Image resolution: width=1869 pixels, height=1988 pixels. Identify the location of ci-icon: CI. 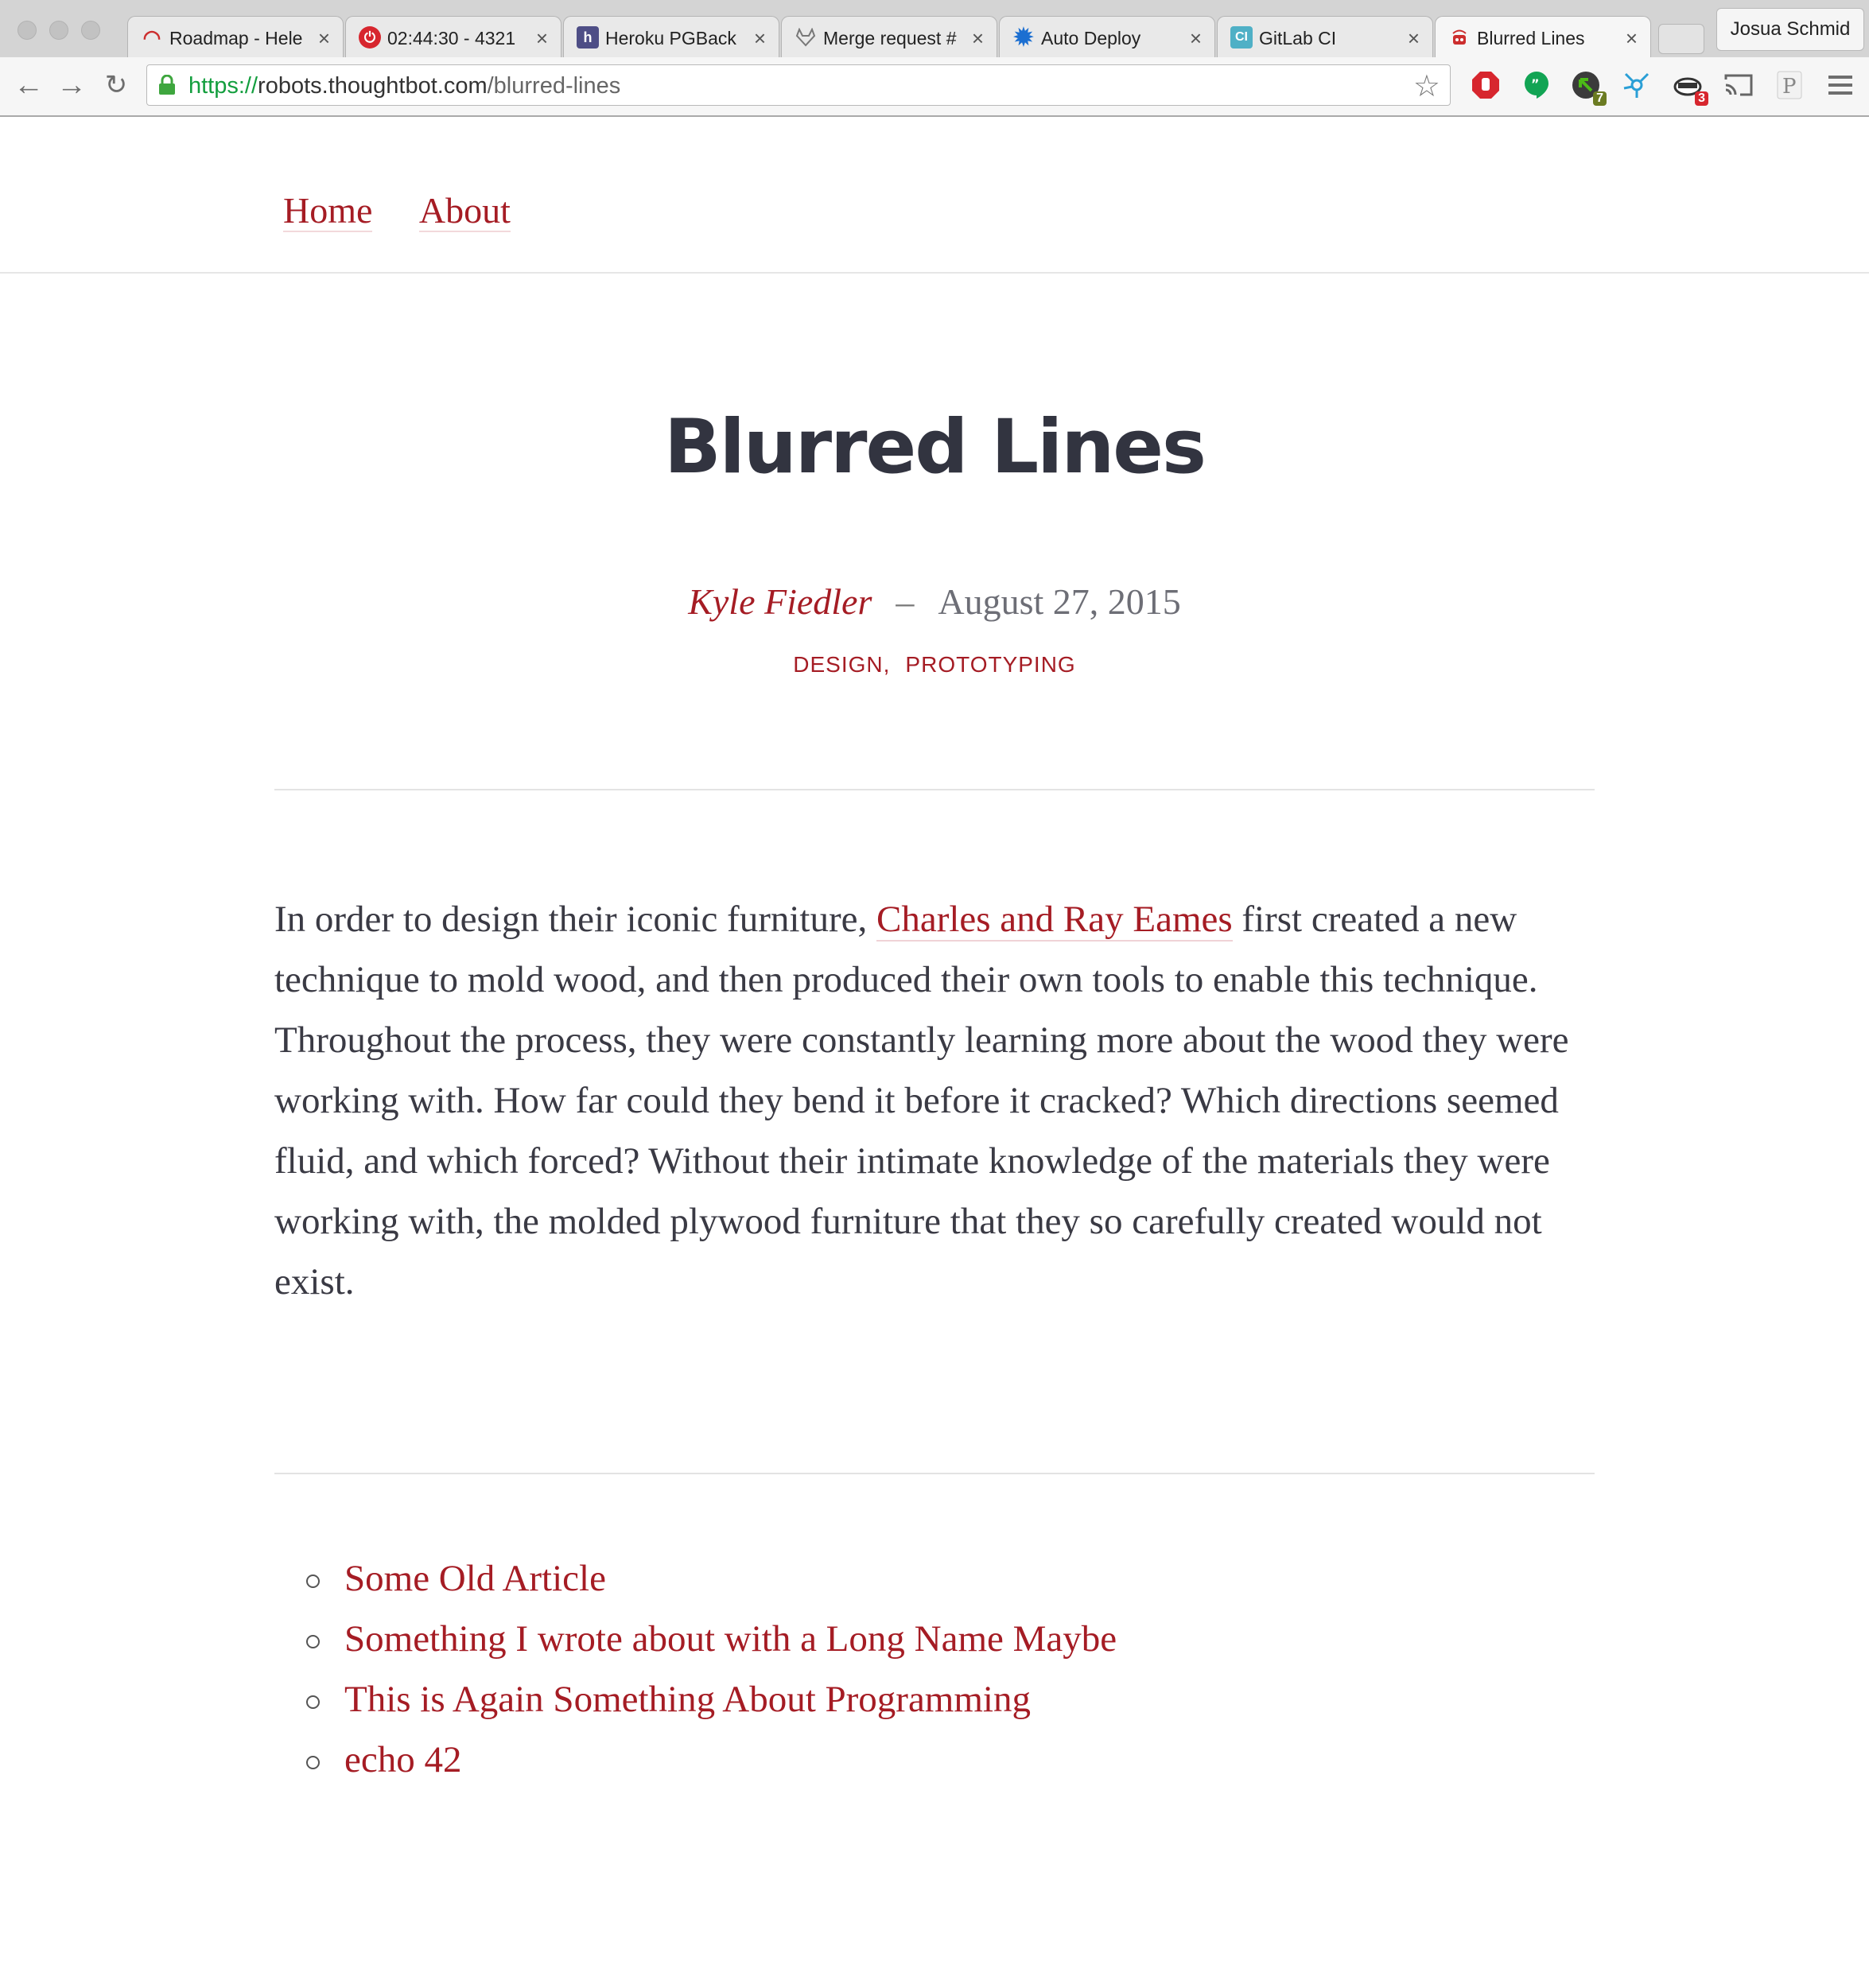
(1241, 37).